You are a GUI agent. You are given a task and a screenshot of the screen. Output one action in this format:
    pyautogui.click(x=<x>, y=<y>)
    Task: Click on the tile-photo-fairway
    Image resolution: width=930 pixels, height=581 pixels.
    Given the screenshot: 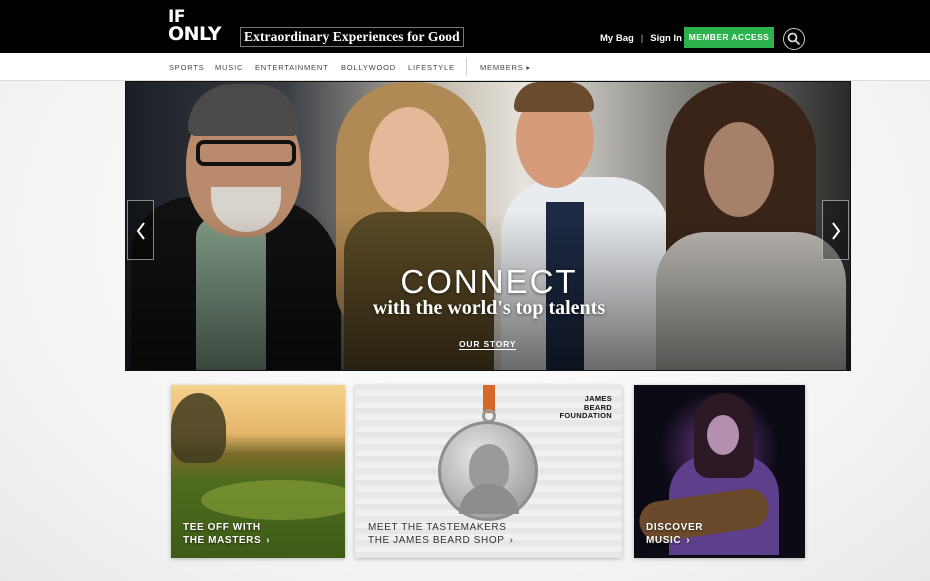 What is the action you would take?
    pyautogui.click(x=273, y=500)
    